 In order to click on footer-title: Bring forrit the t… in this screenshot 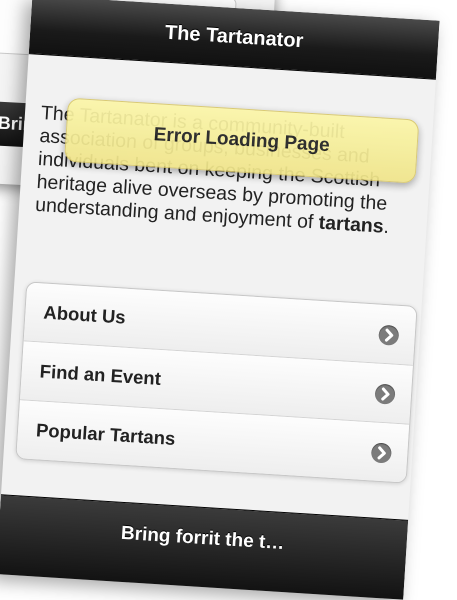, I will do `click(202, 538)`.